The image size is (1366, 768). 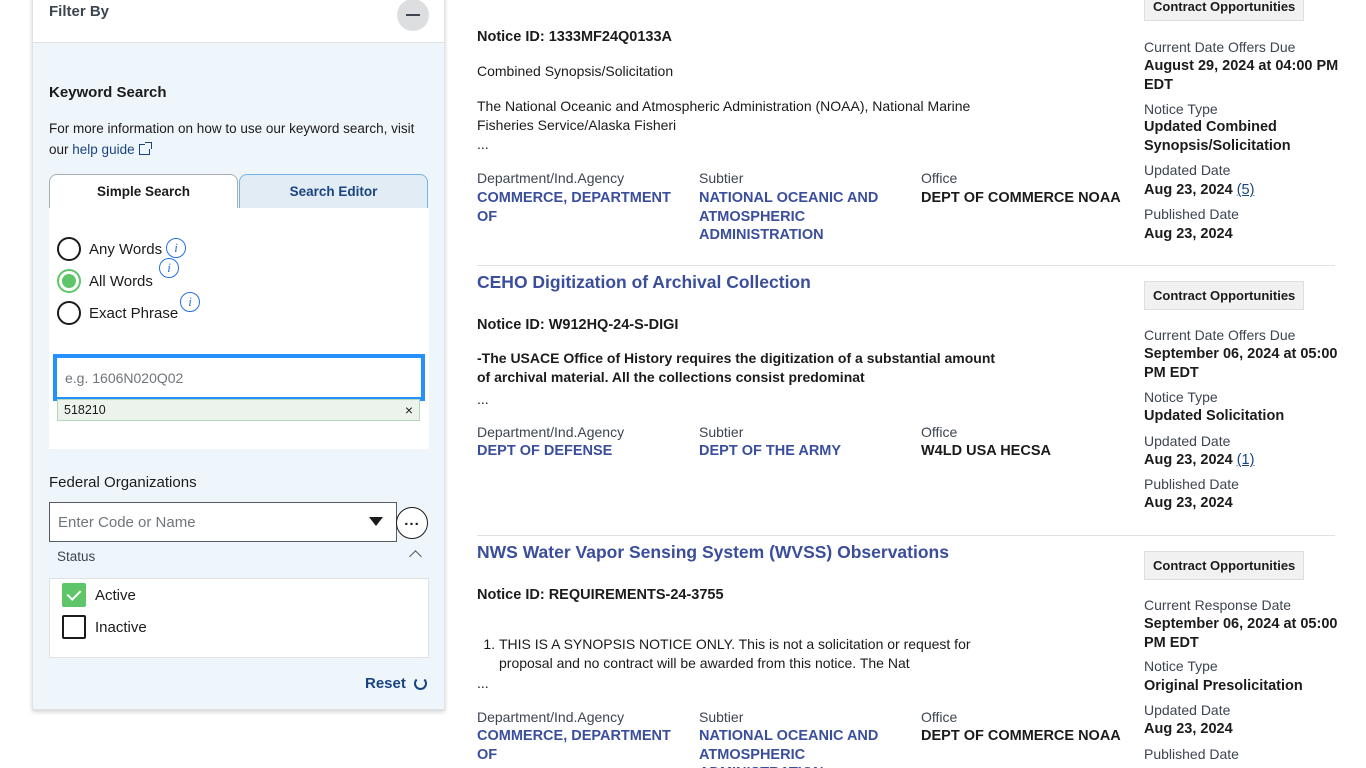 I want to click on federal-organization-input, so click(x=223, y=522).